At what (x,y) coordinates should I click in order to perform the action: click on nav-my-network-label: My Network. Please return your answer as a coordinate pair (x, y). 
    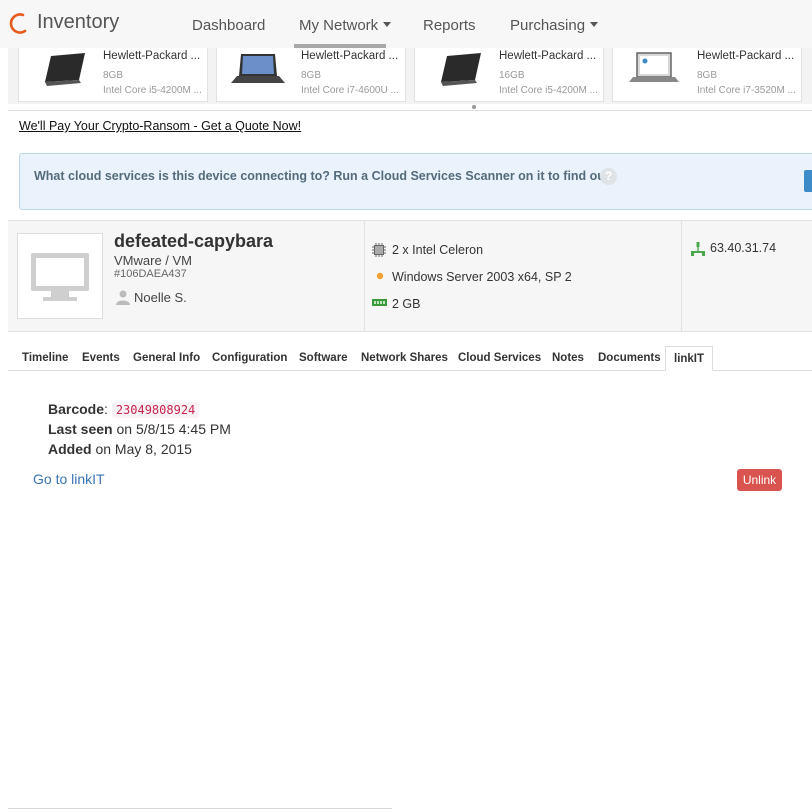
    Looking at the image, I should click on (339, 25).